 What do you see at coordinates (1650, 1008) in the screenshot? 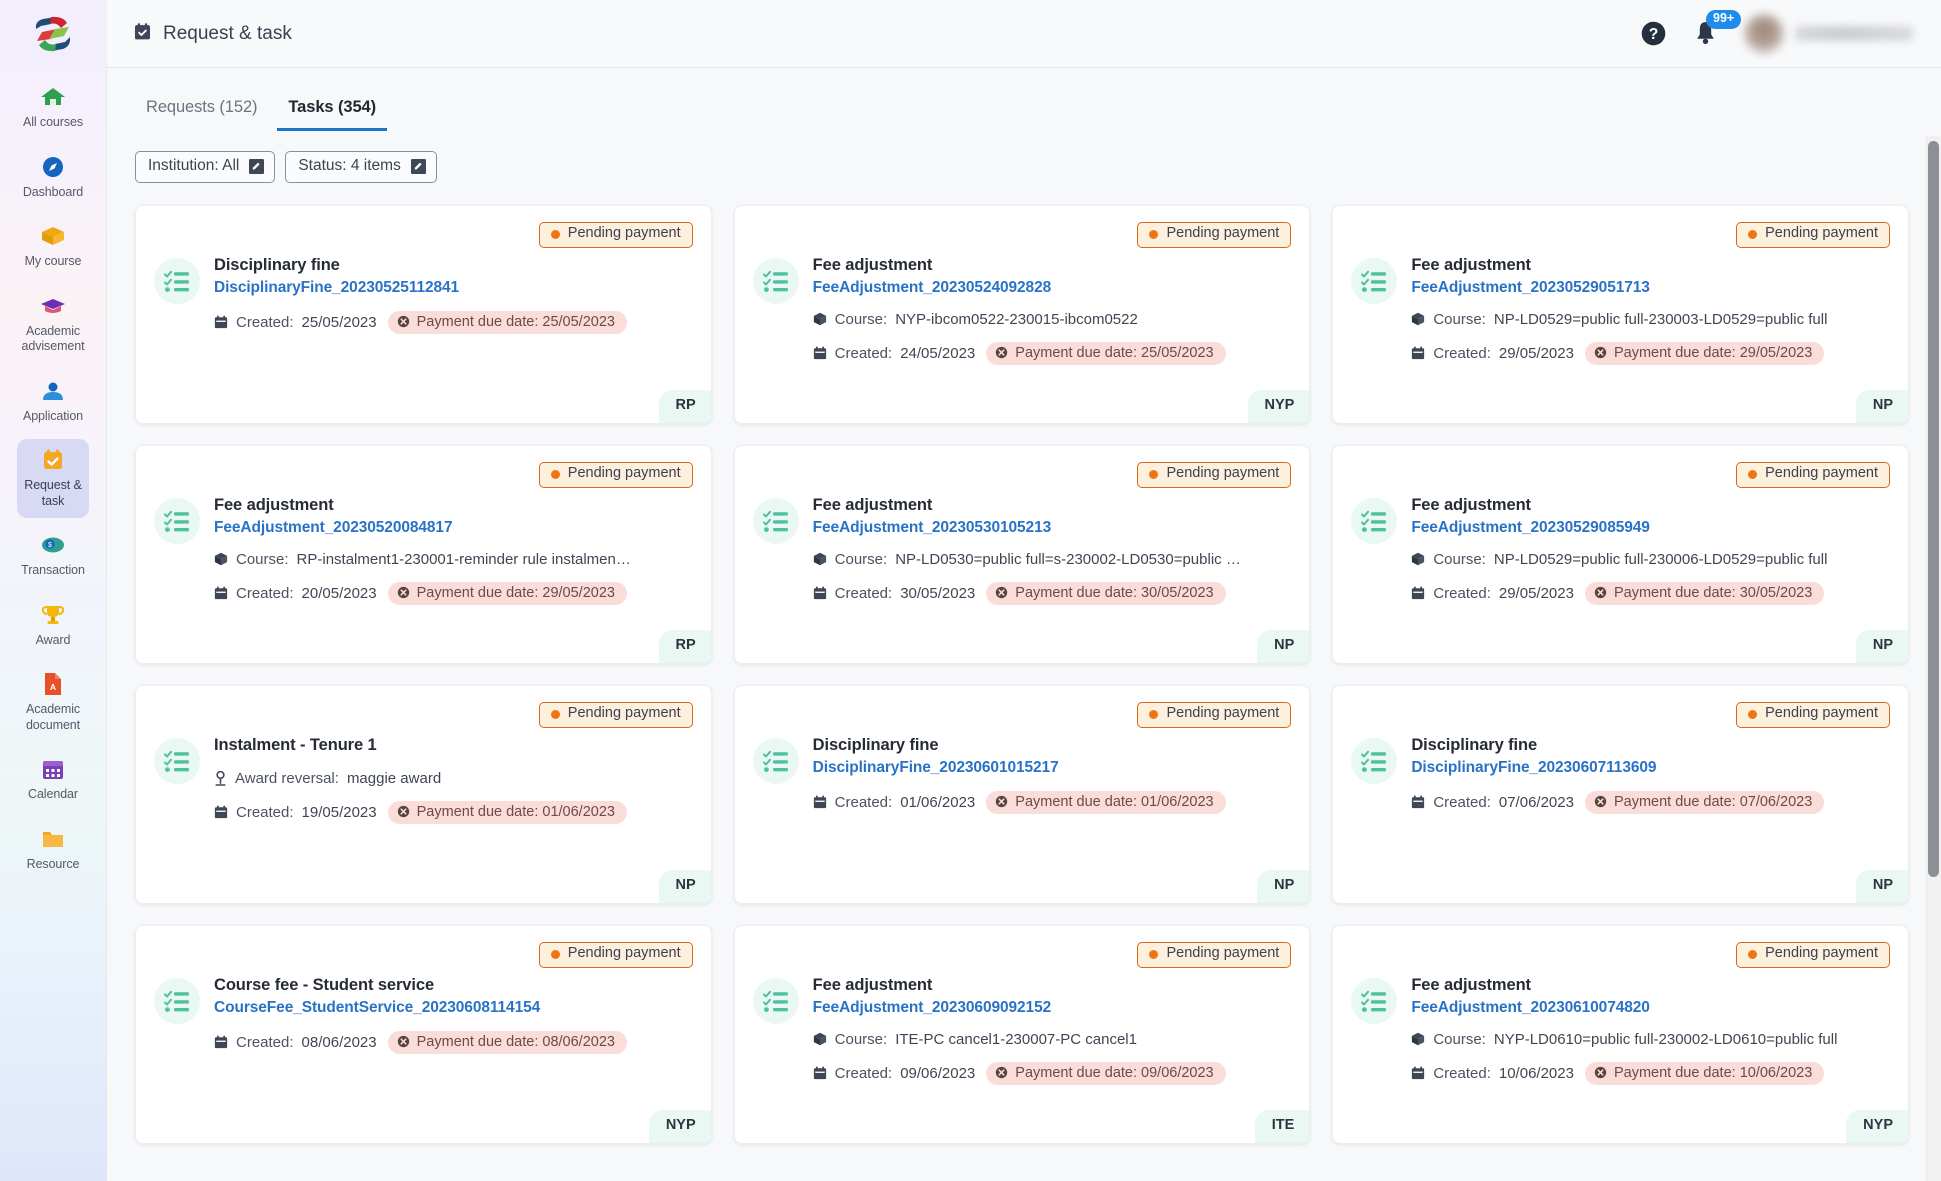
I see `card-reference-link: FeeAdjustment_20230610074820` at bounding box center [1650, 1008].